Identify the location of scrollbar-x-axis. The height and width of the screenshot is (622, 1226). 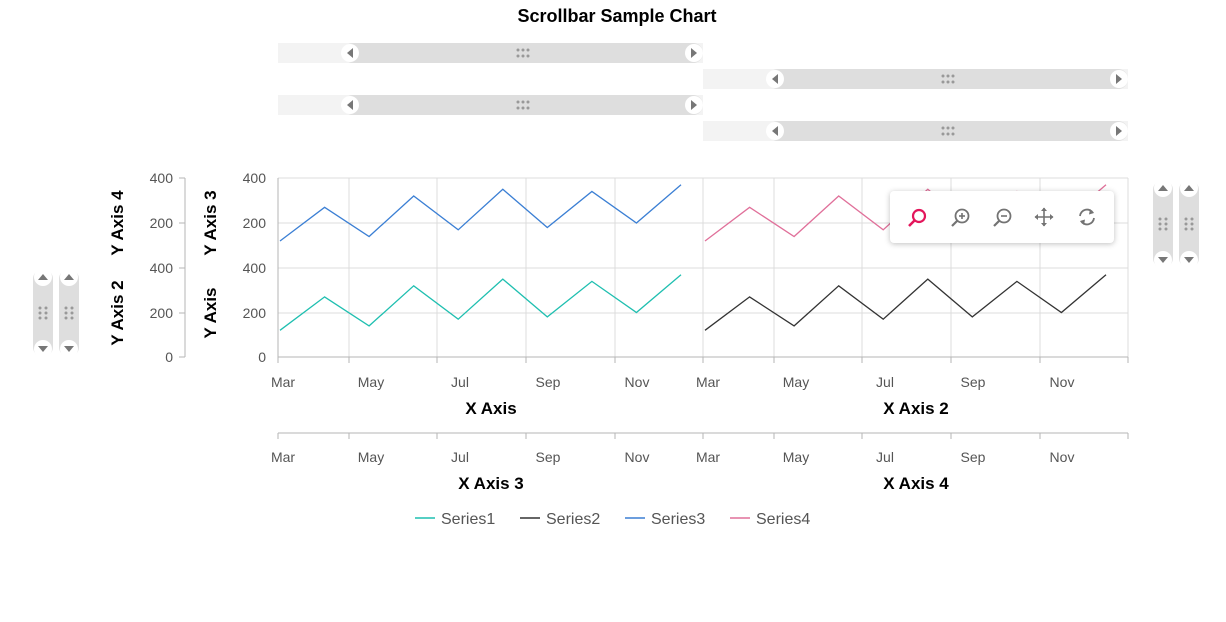
(490, 105).